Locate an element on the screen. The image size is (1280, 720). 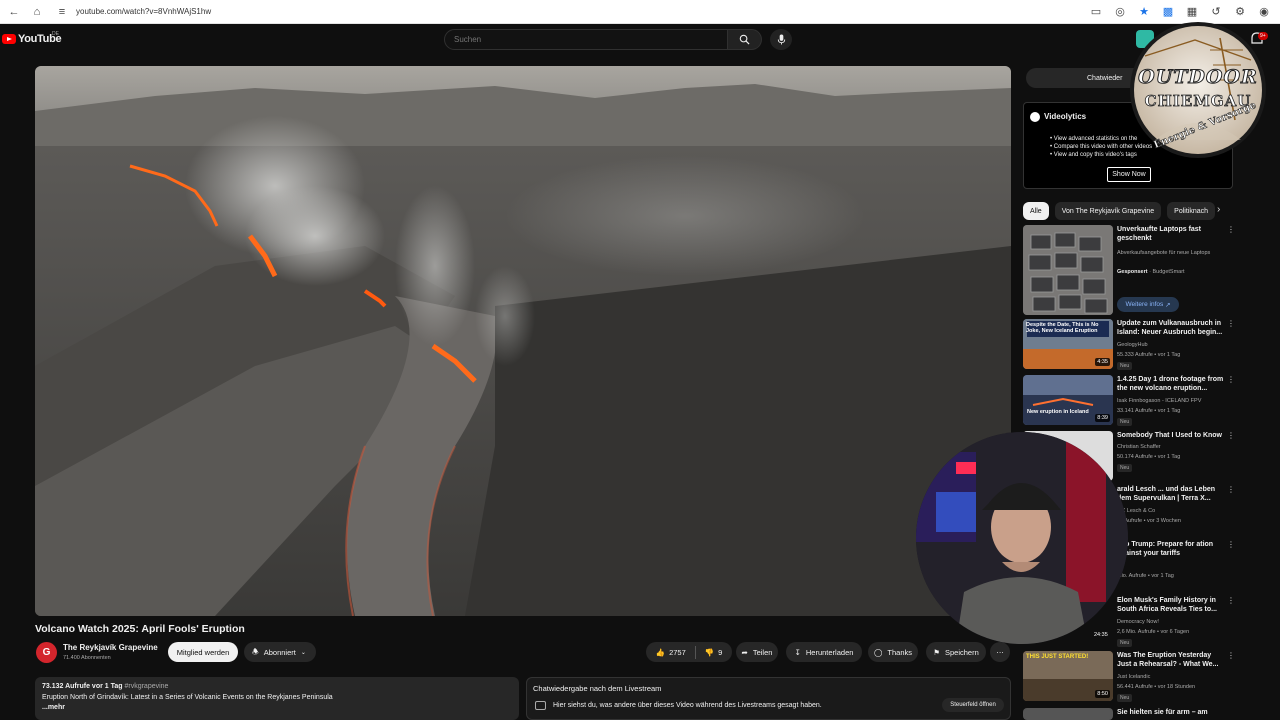
eye-off-icon: ◎ is located at coordinates (1120, 12).